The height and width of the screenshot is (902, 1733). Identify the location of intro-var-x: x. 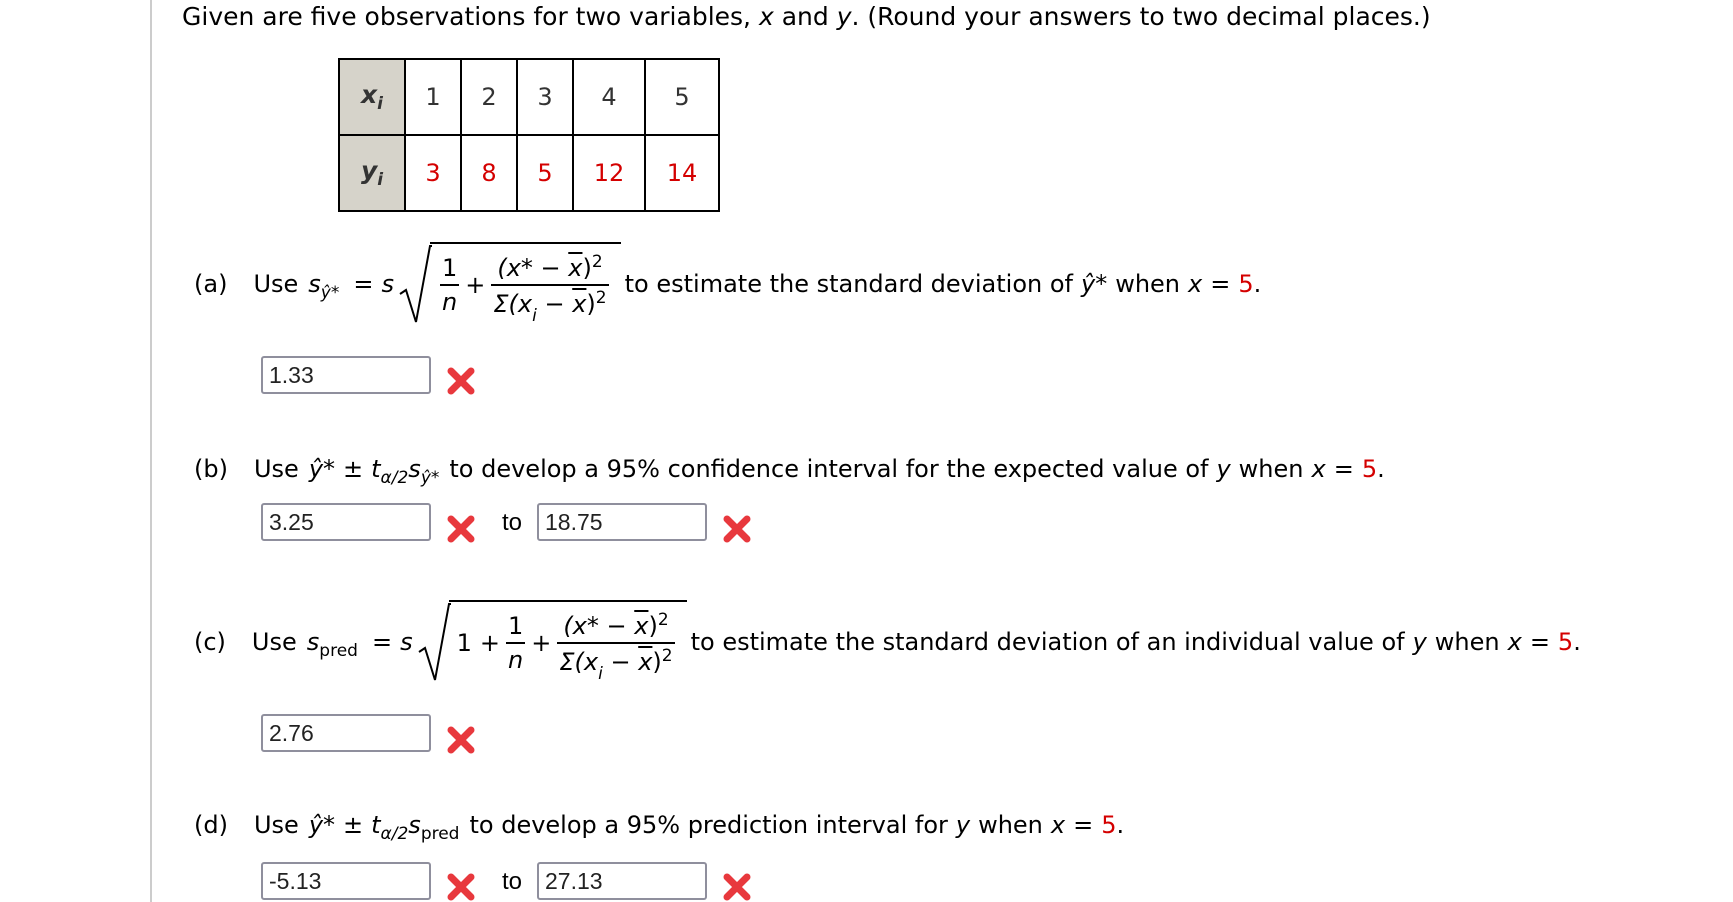
(766, 16).